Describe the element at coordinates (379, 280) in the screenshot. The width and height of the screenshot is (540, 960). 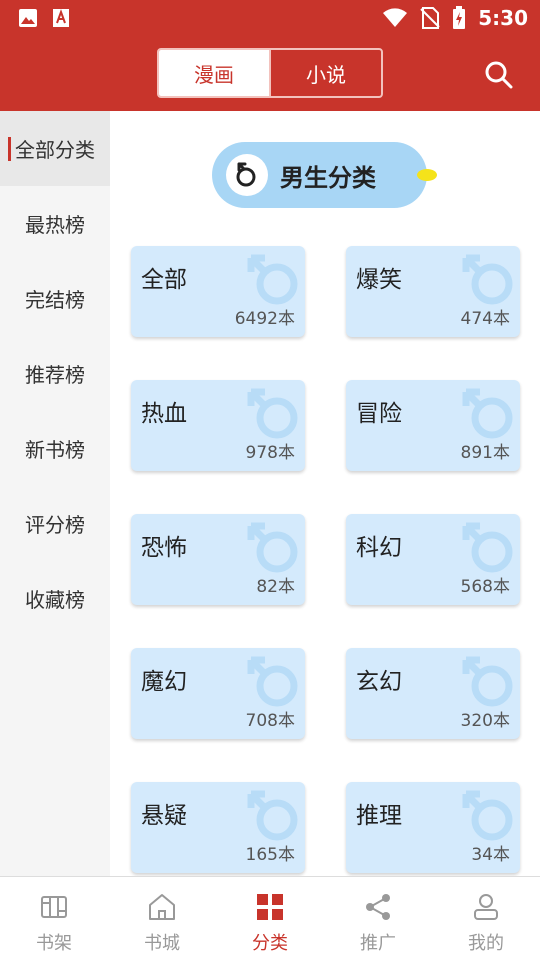
I see `category-name: 爆笑` at that location.